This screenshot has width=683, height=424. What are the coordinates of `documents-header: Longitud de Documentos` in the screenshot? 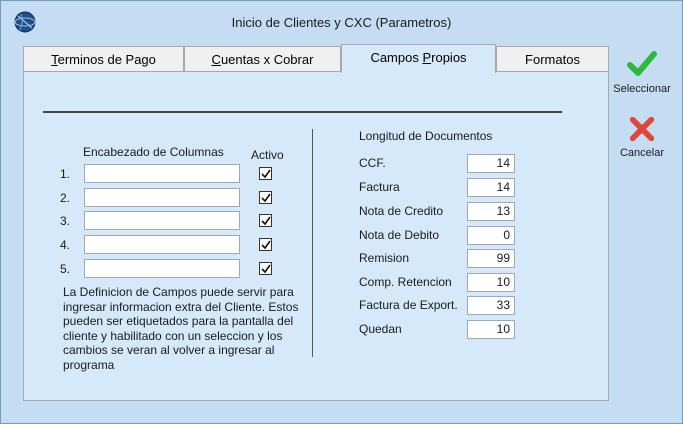 It's located at (426, 136).